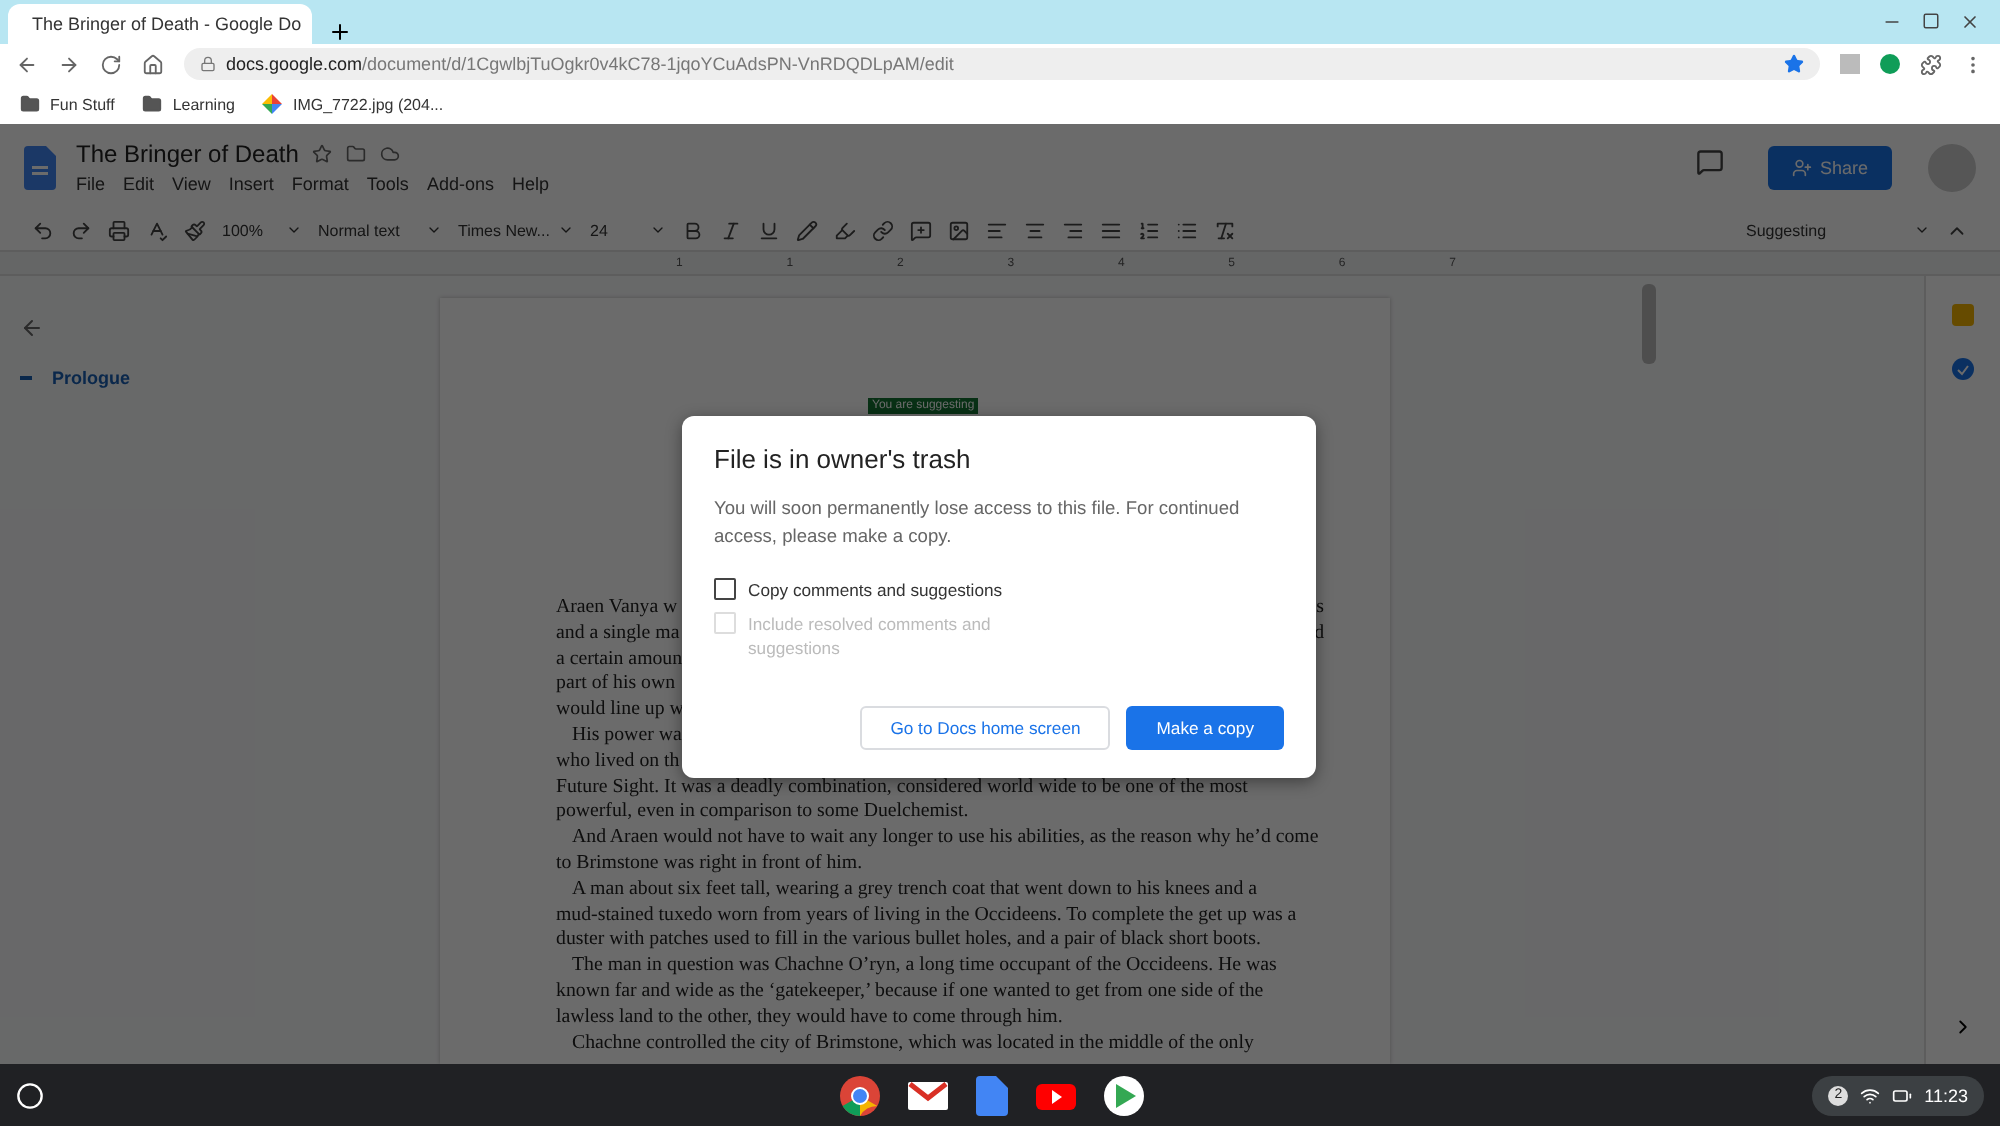 The image size is (2000, 1126). Describe the element at coordinates (1838, 230) in the screenshot. I see `mode-dropdown: Suggesting` at that location.